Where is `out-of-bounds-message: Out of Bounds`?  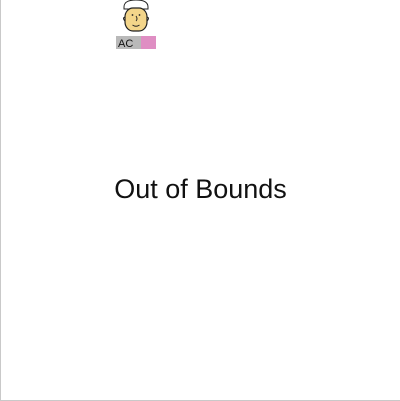
out-of-bounds-message: Out of Bounds is located at coordinates (200, 189).